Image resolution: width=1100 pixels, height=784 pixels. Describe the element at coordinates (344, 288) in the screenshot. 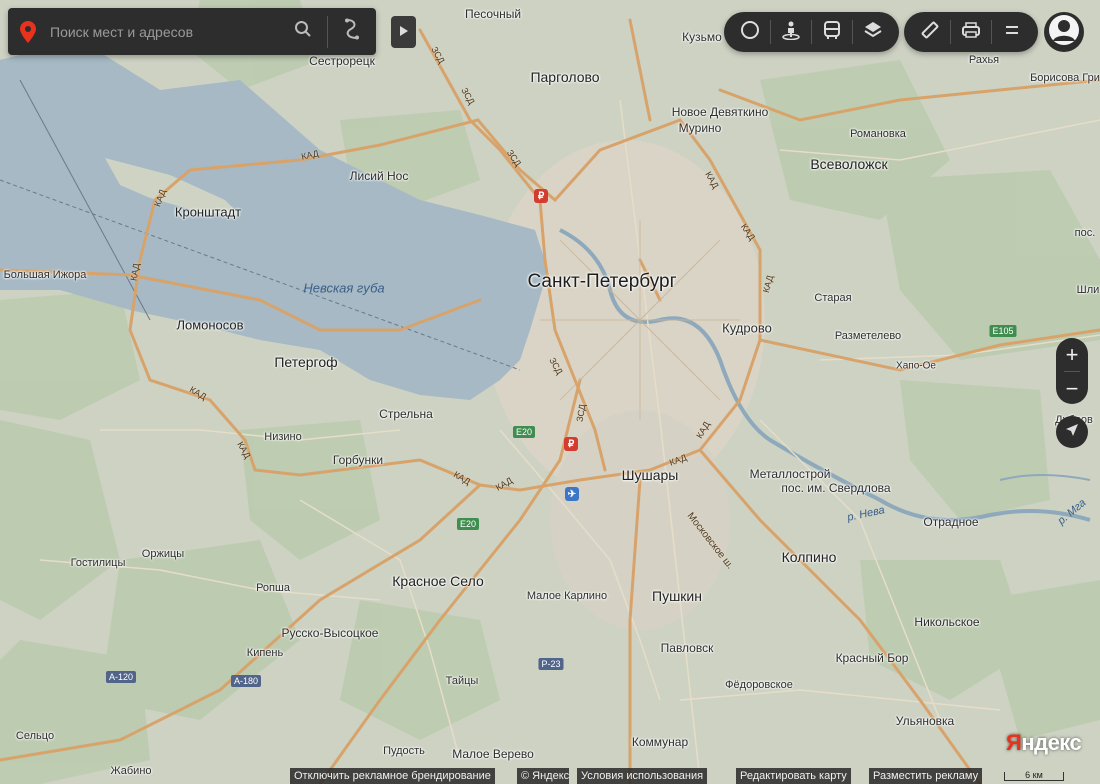

I see `map-label-nevskaya-guba: Невская губа` at that location.